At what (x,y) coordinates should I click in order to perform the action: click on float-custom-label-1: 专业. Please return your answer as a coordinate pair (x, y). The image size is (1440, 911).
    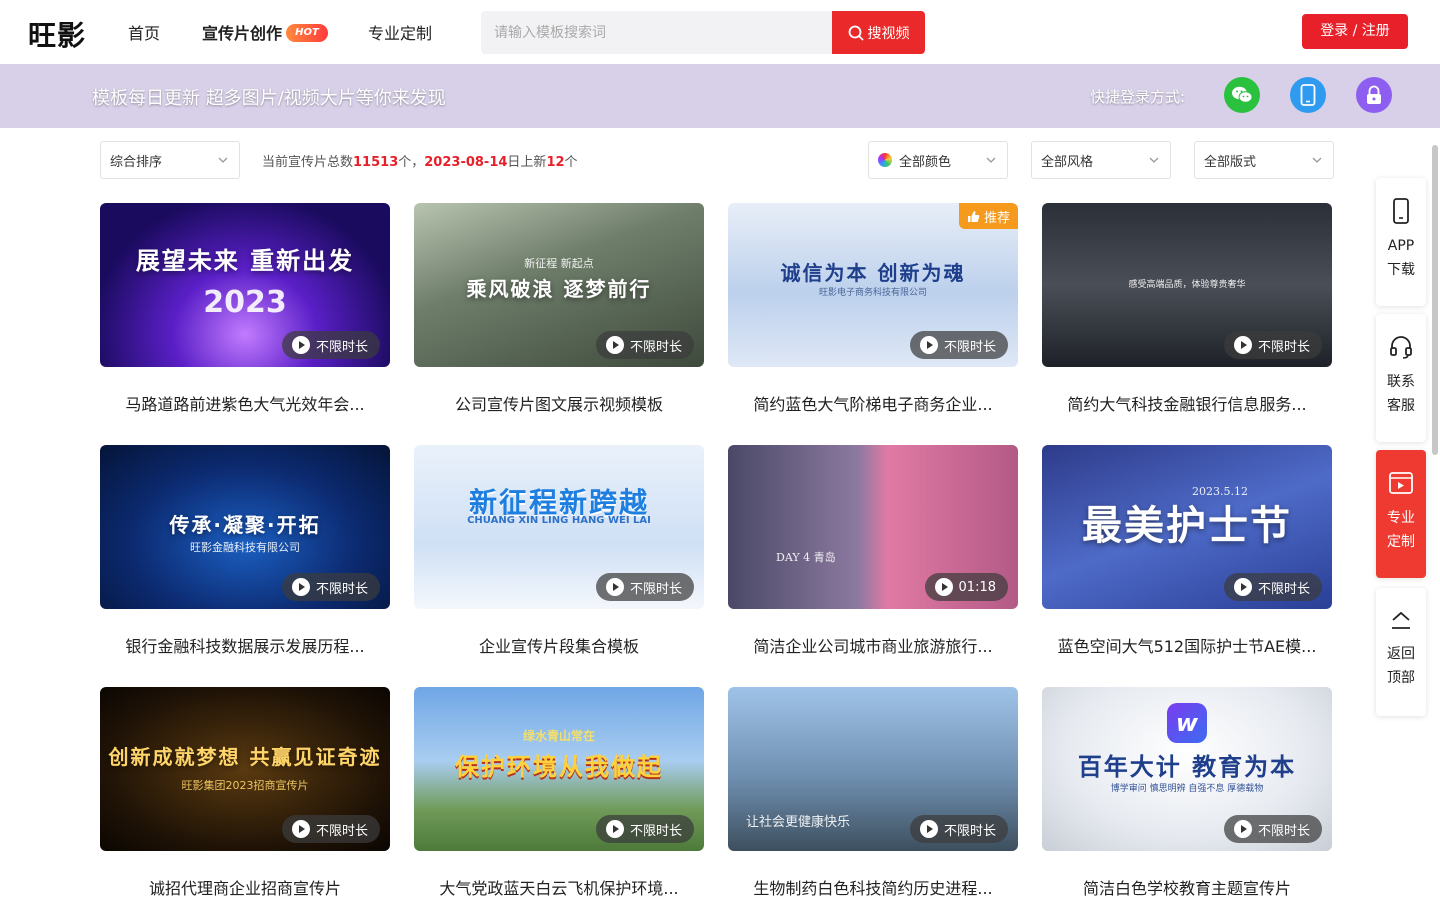
    Looking at the image, I should click on (1401, 518).